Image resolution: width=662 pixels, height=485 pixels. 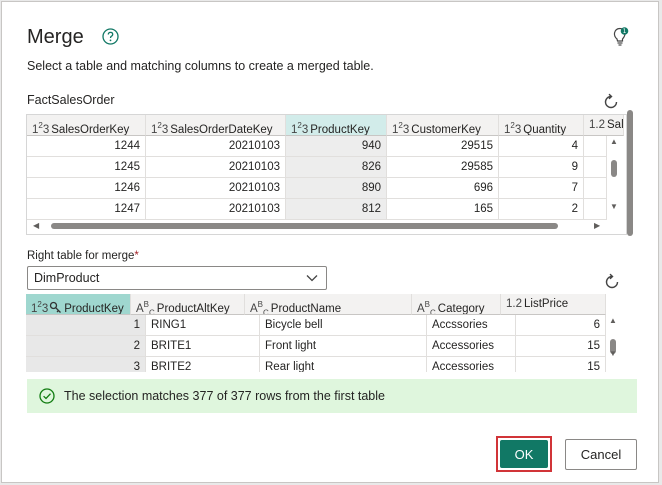 What do you see at coordinates (541, 167) in the screenshot?
I see `table-cell: 9` at bounding box center [541, 167].